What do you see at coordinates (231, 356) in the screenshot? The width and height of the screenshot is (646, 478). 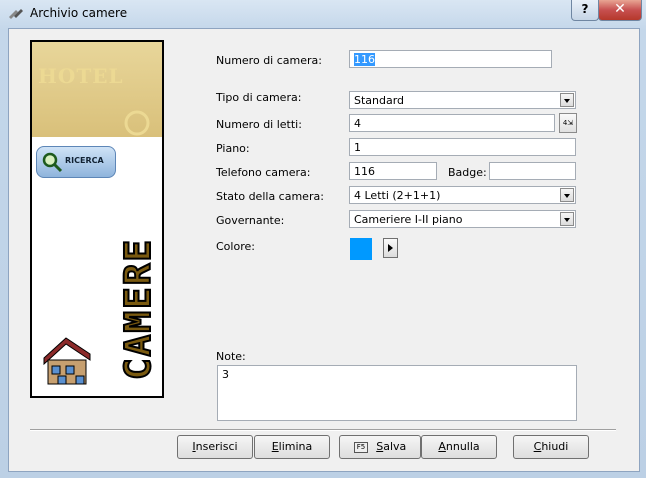 I see `notes-label: Note:` at bounding box center [231, 356].